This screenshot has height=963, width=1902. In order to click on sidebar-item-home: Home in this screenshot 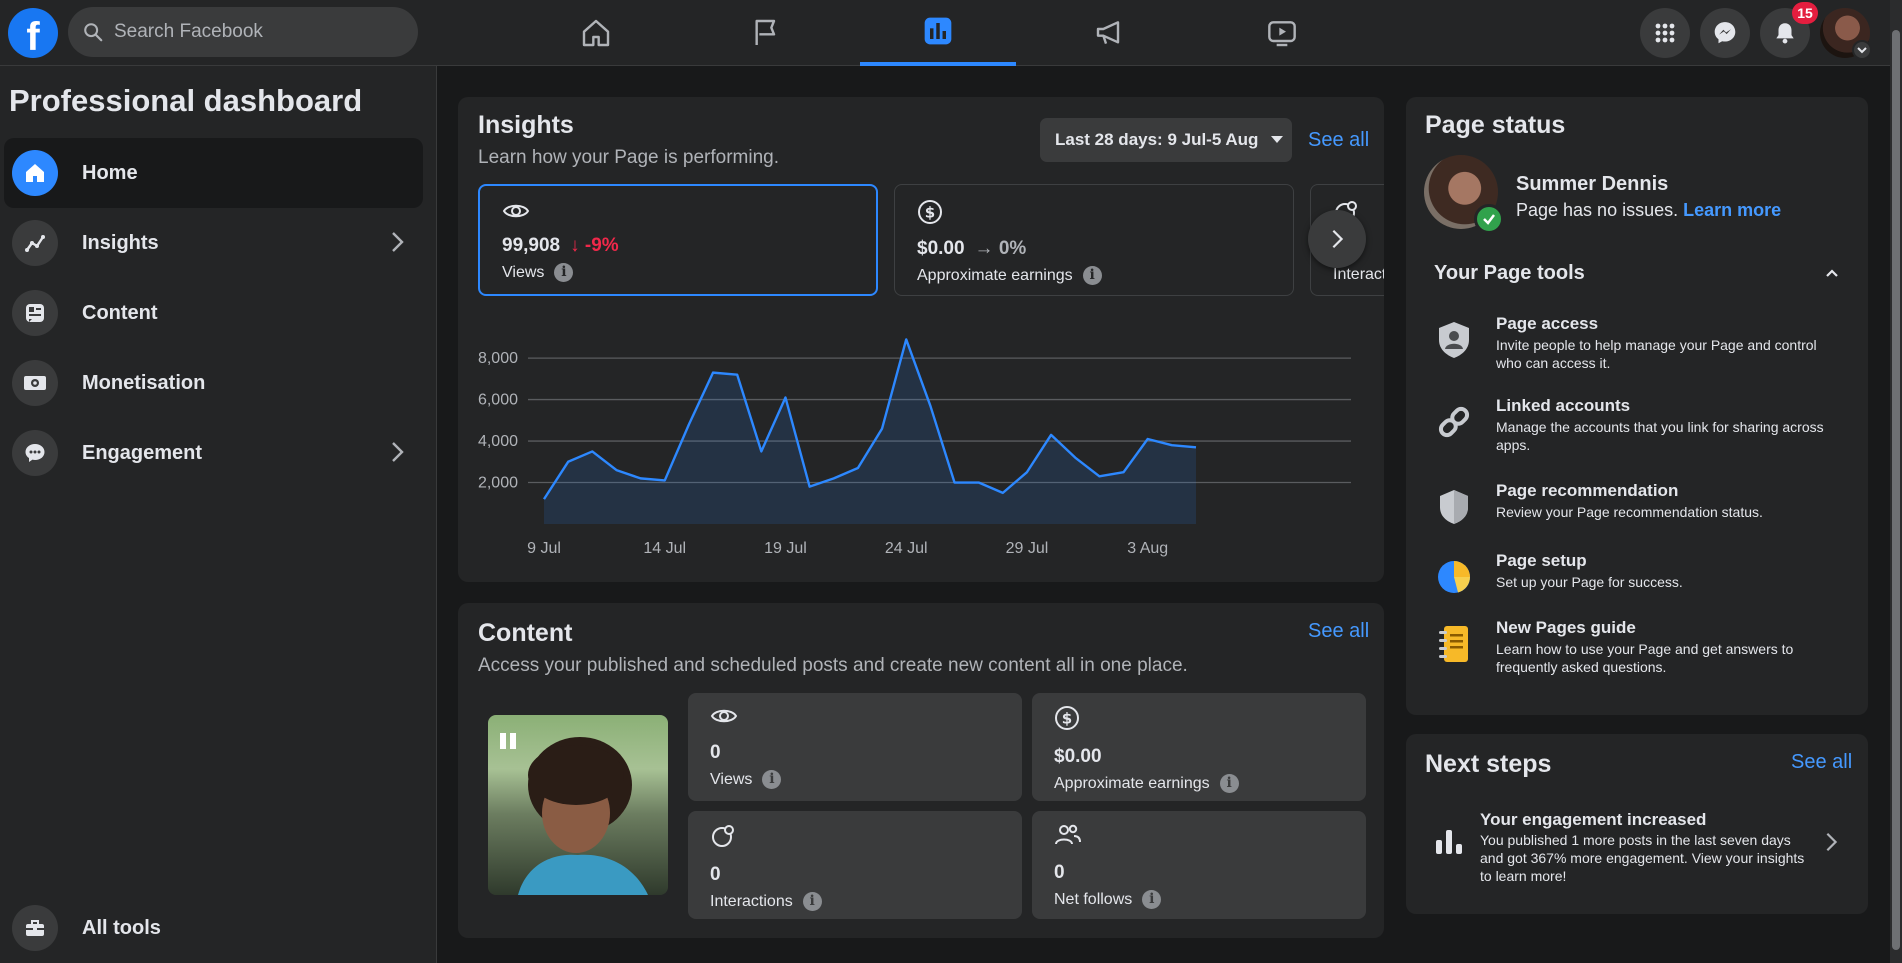, I will do `click(213, 173)`.